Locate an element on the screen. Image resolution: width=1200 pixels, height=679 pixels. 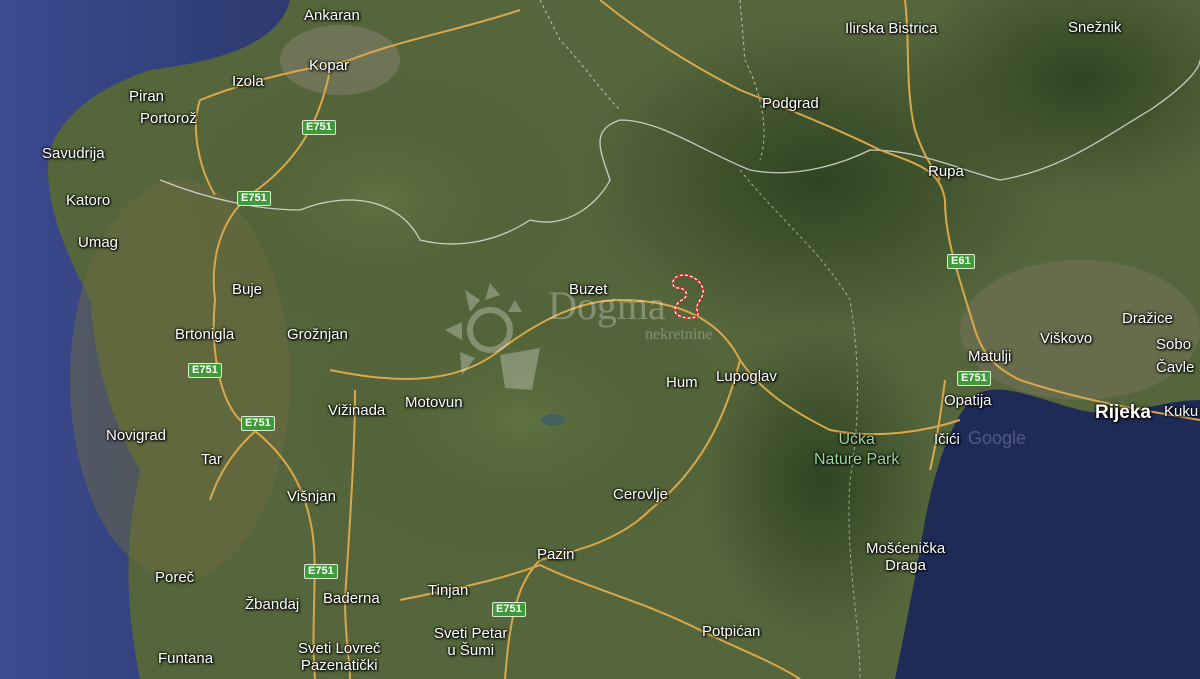
place-cerovlje: Cerovlje is located at coordinates (641, 494).